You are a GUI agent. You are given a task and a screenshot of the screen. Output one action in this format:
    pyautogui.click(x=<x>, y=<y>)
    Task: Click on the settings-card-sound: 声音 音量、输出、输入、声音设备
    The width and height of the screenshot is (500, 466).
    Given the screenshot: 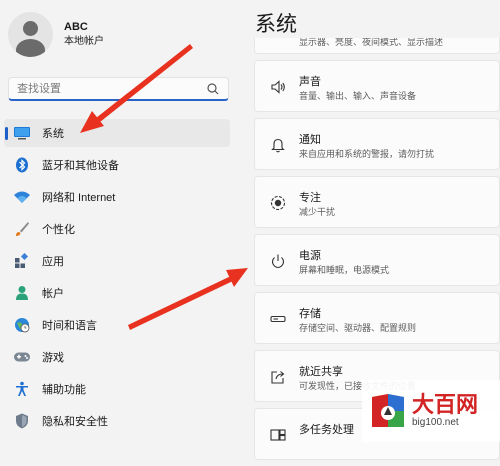 What is the action you would take?
    pyautogui.click(x=377, y=86)
    